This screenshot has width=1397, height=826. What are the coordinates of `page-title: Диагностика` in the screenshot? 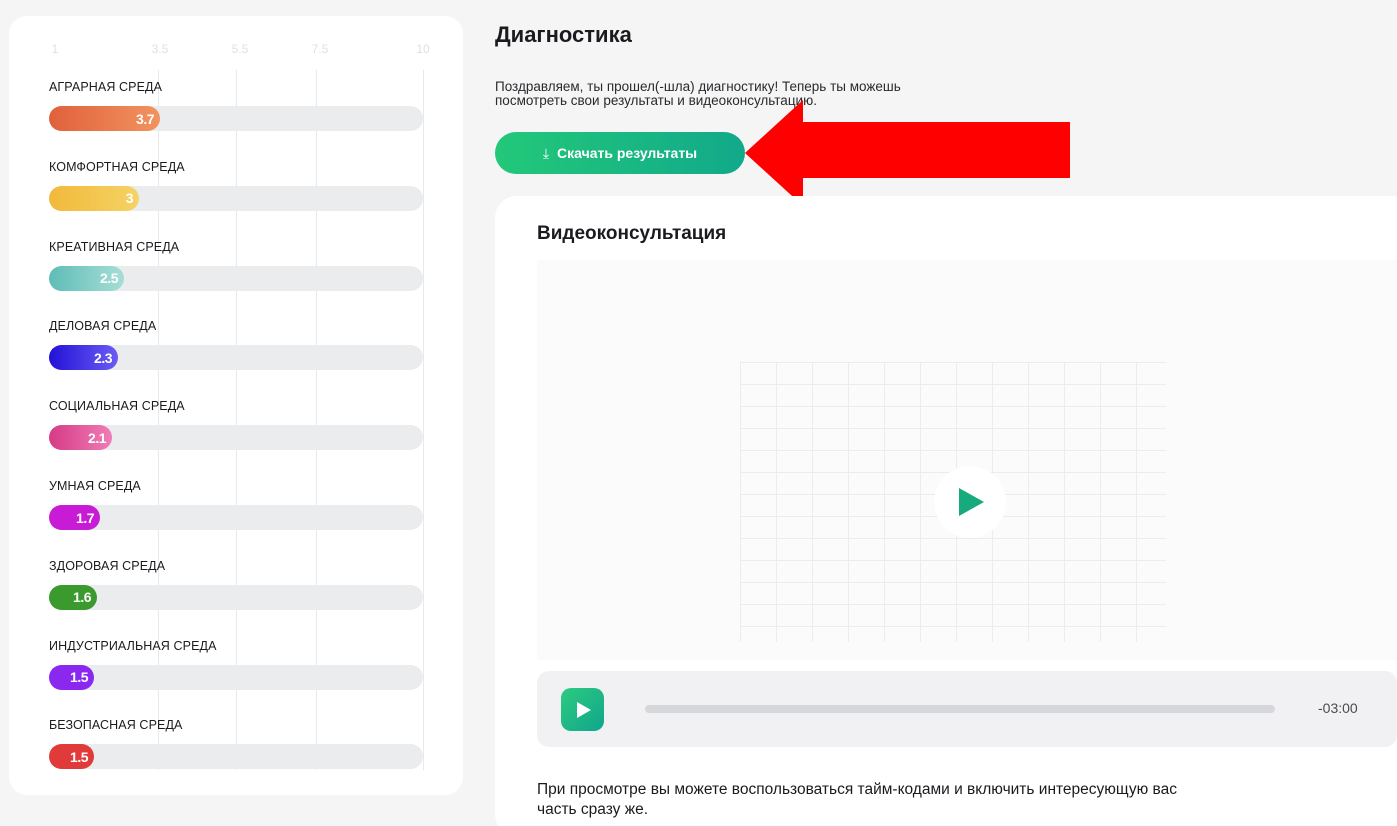 It's located at (563, 34).